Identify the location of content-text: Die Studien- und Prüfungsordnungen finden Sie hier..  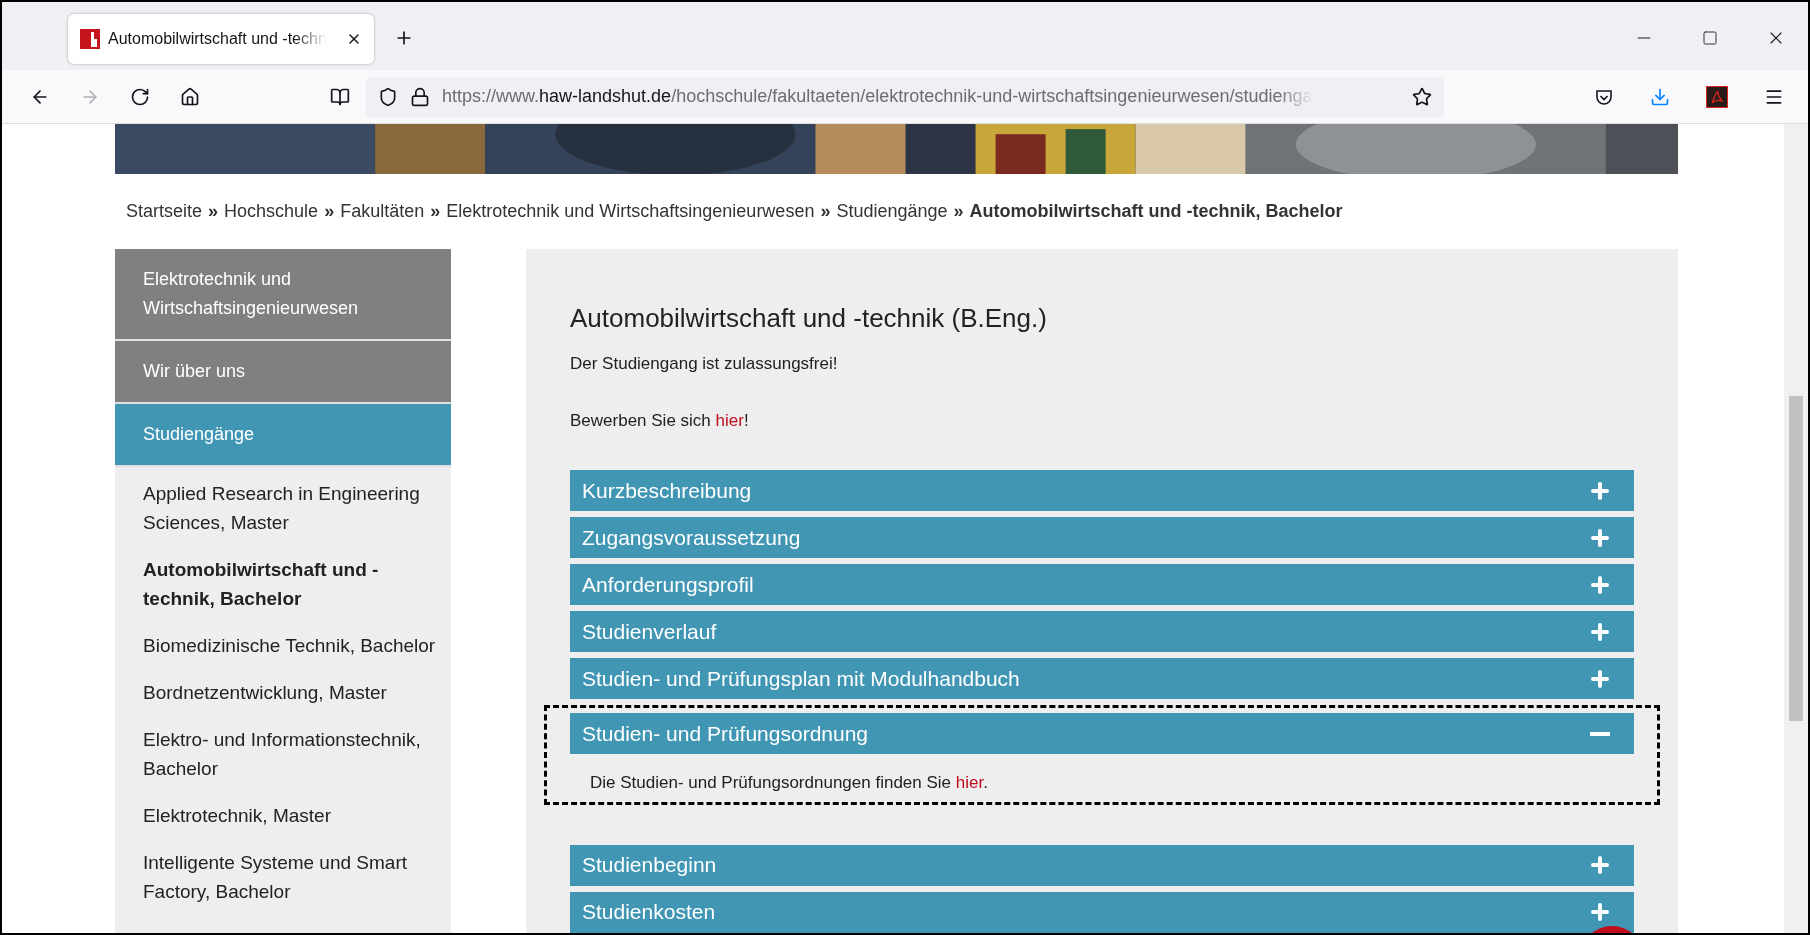
(789, 783).